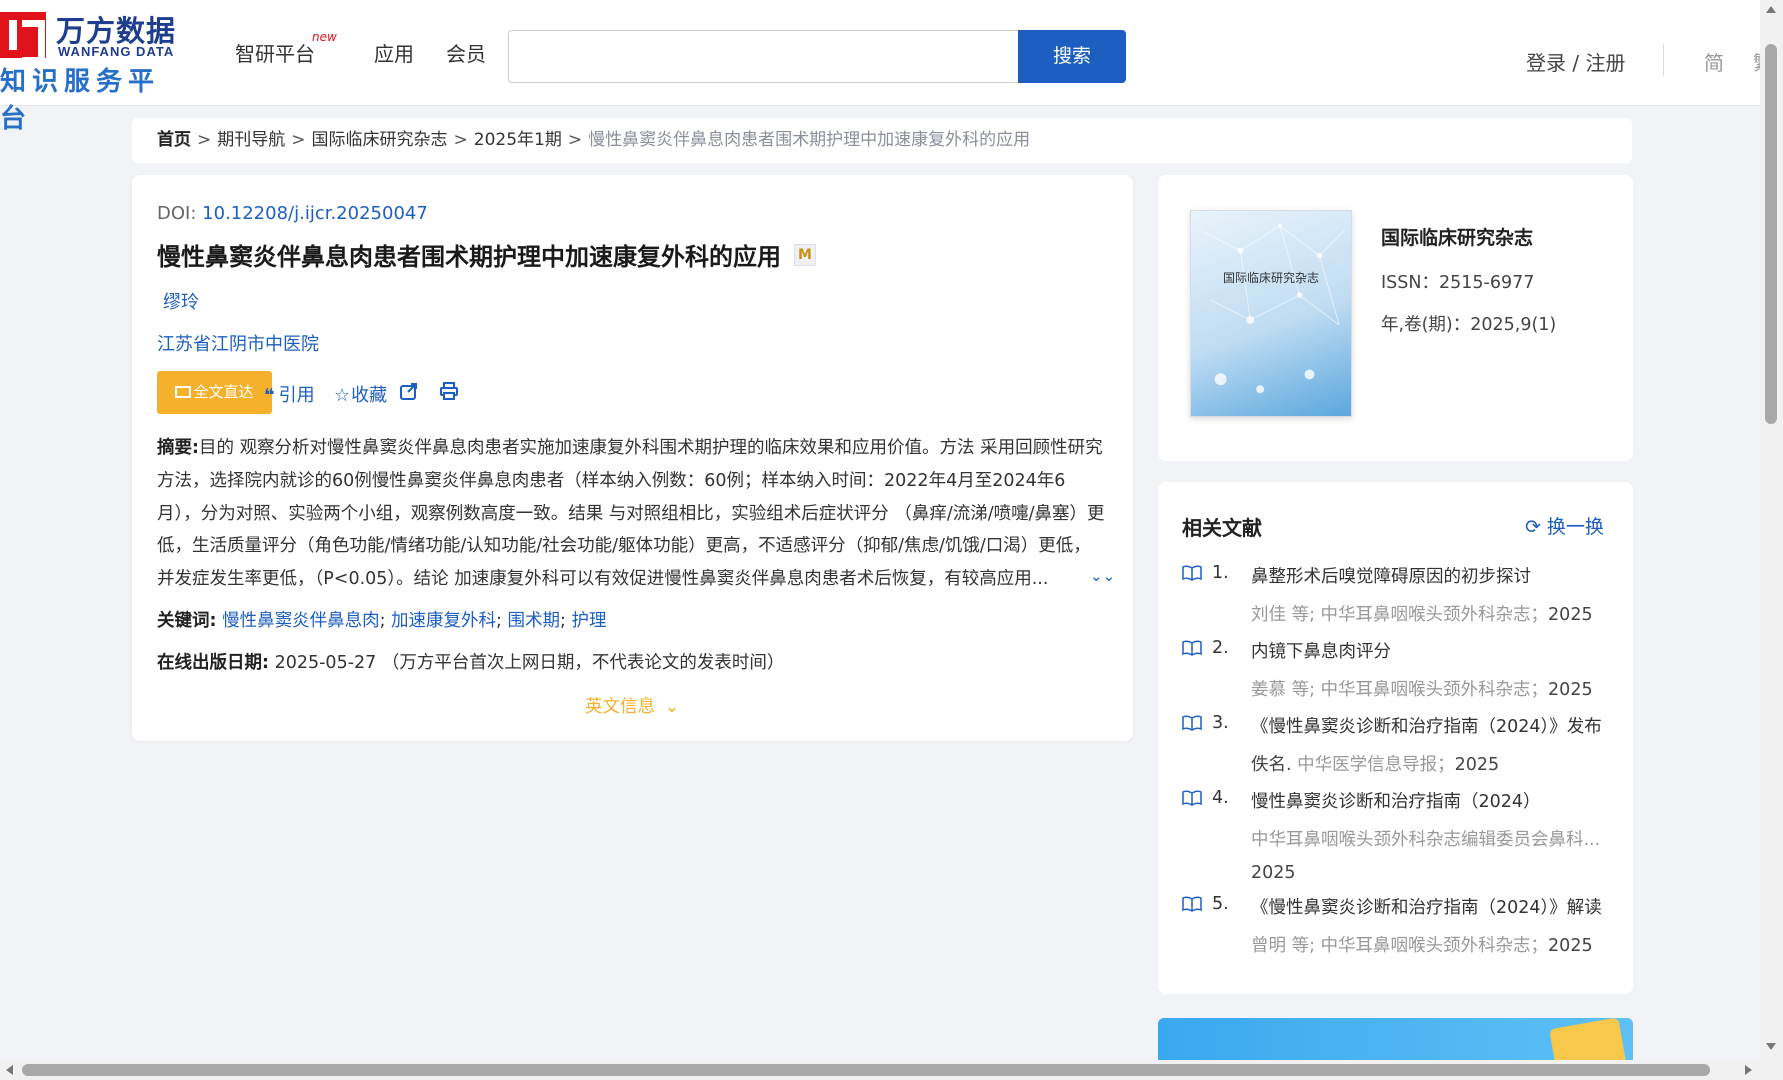  Describe the element at coordinates (1273, 873) in the screenshot. I see `related-year: 2025` at that location.